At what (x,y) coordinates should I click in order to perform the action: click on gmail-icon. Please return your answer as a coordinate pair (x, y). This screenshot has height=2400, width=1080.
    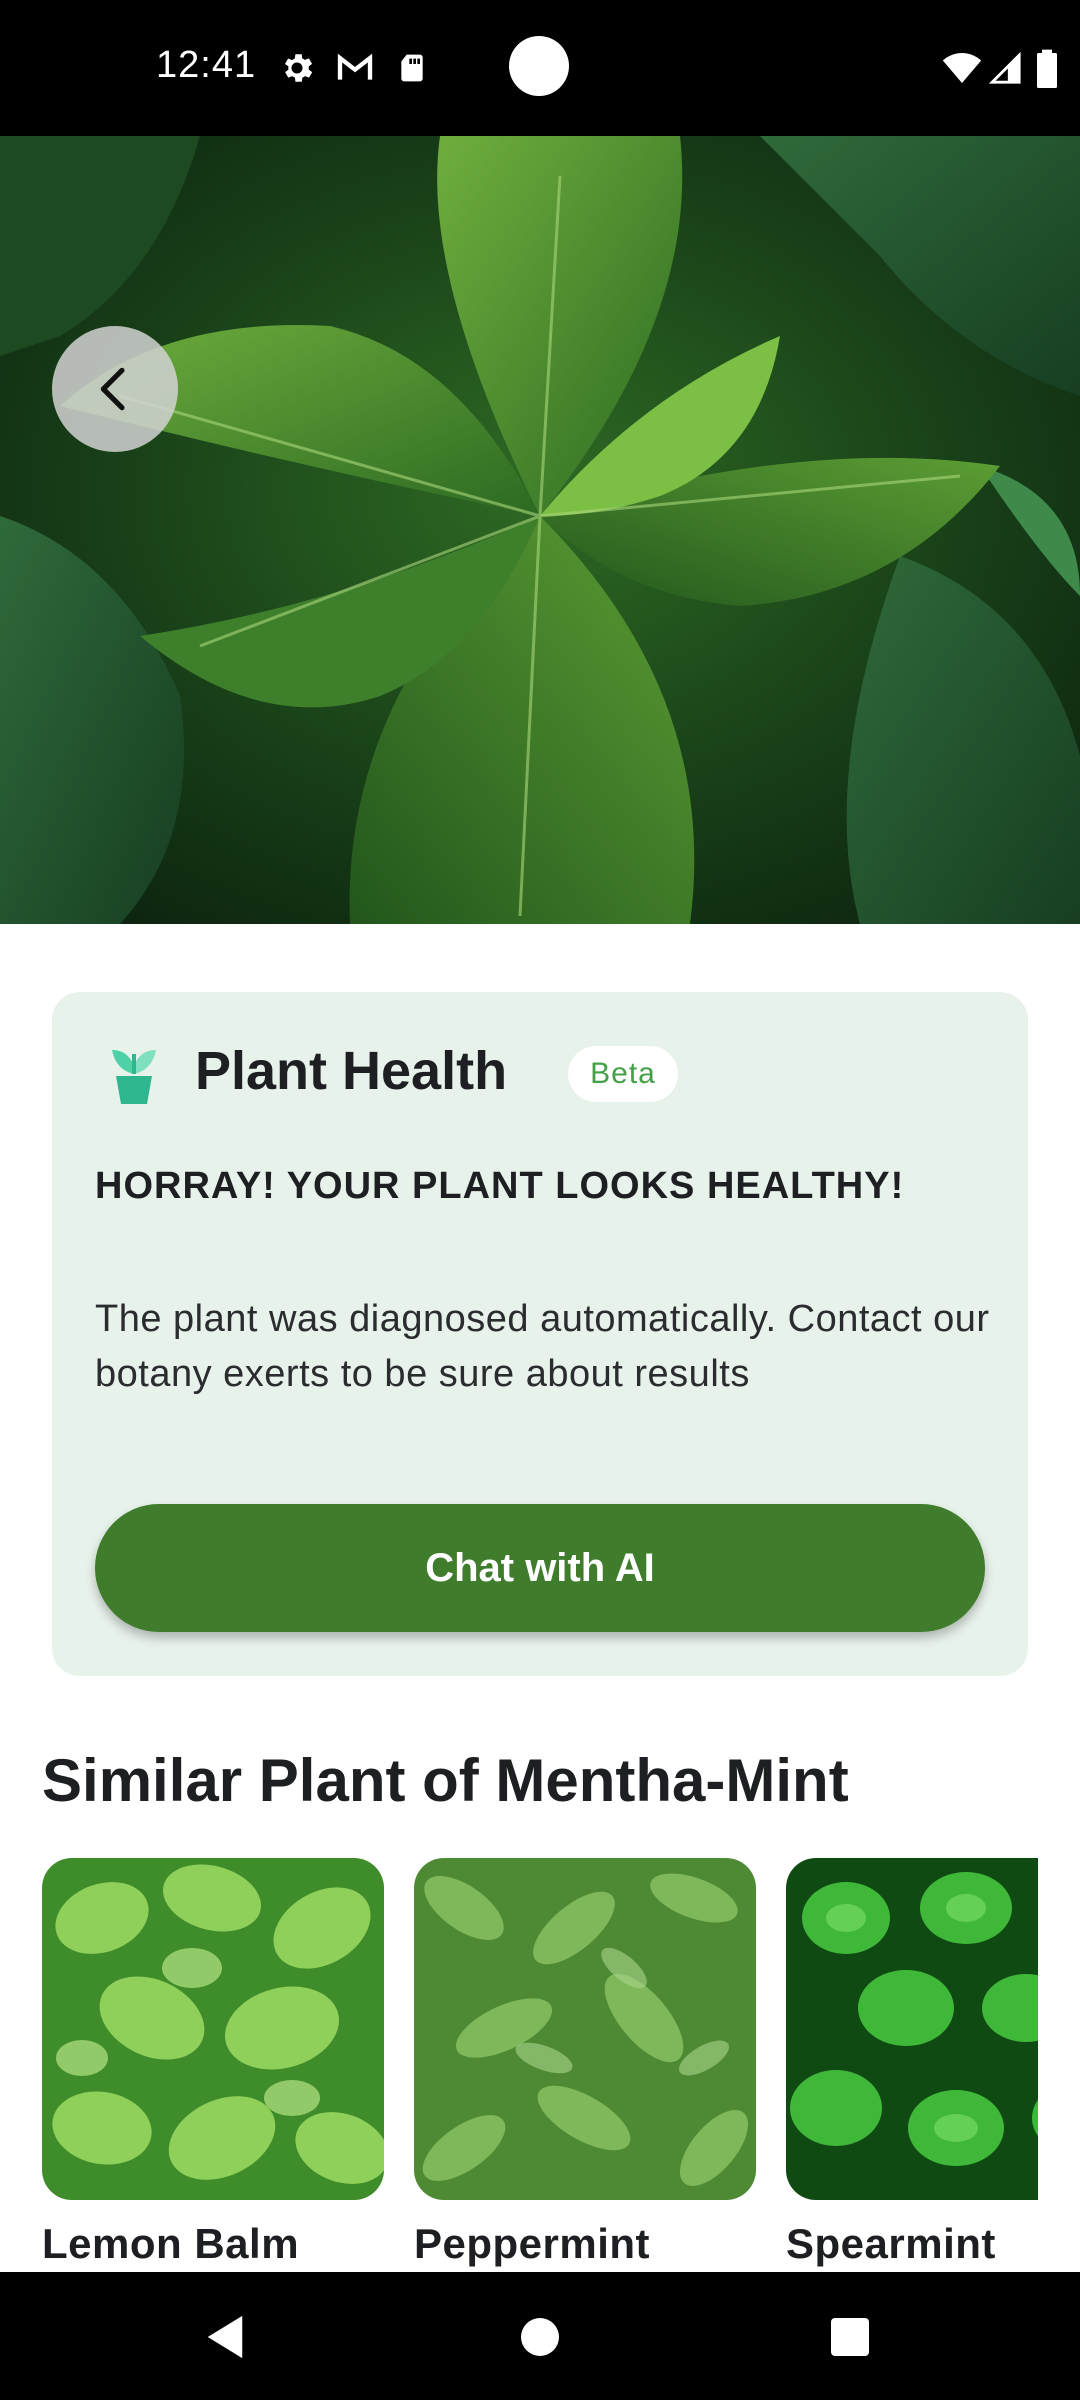
    Looking at the image, I should click on (355, 66).